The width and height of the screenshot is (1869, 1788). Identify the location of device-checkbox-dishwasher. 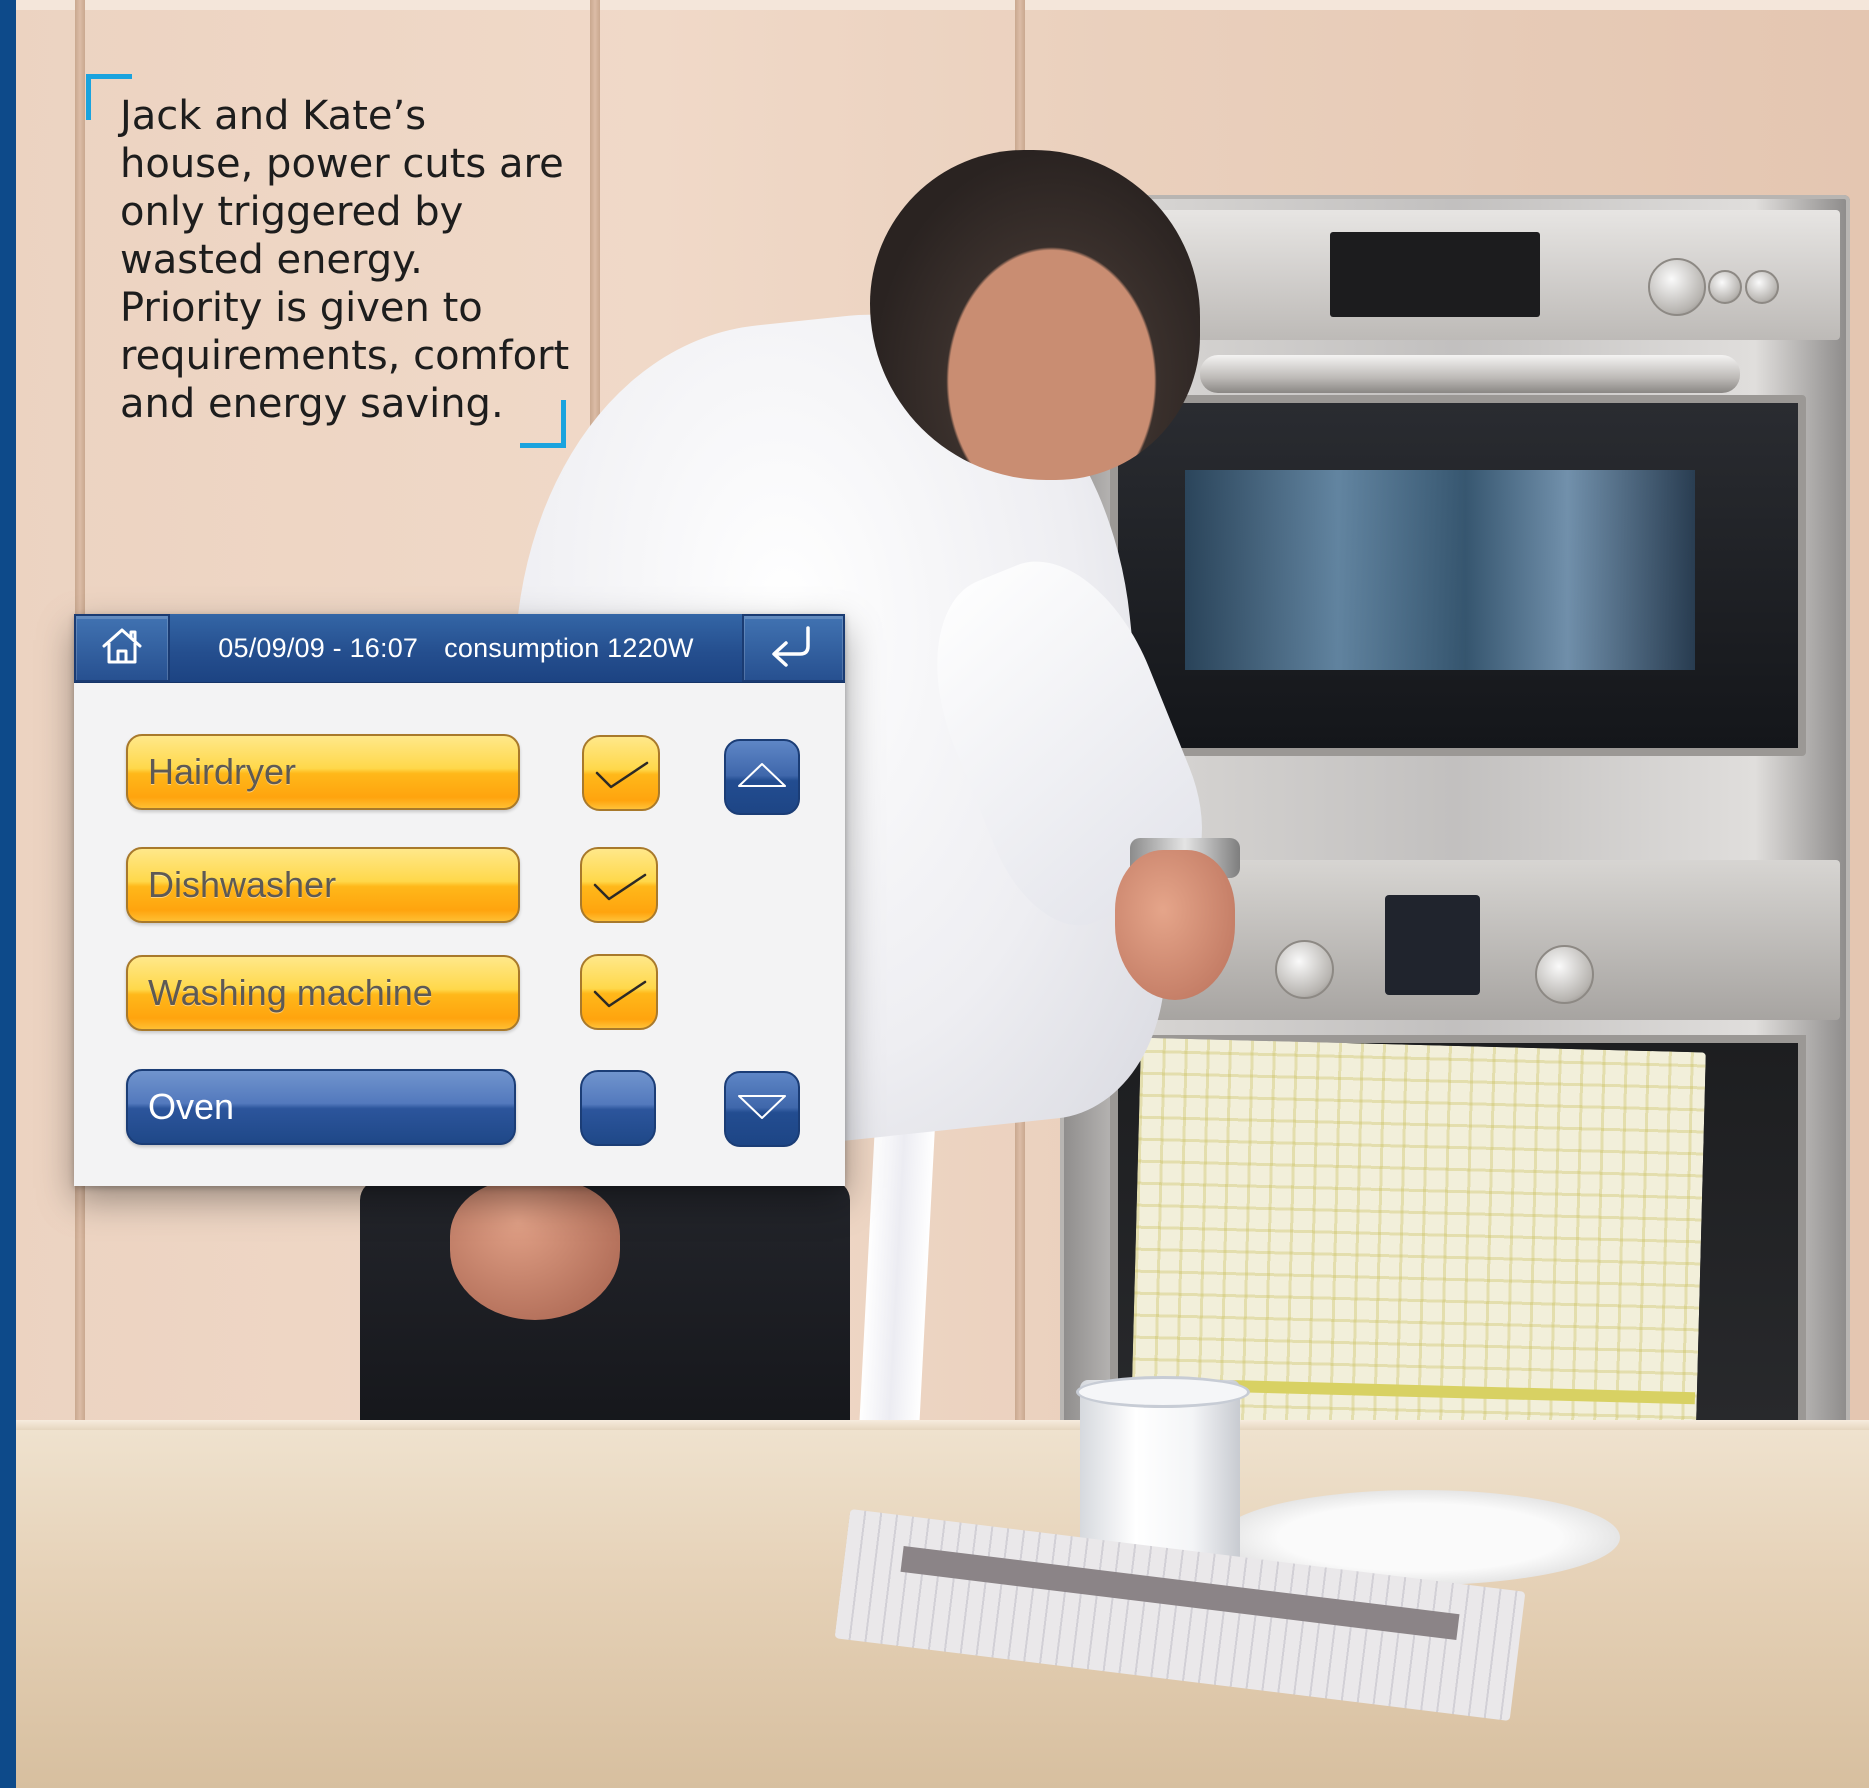
(619, 885).